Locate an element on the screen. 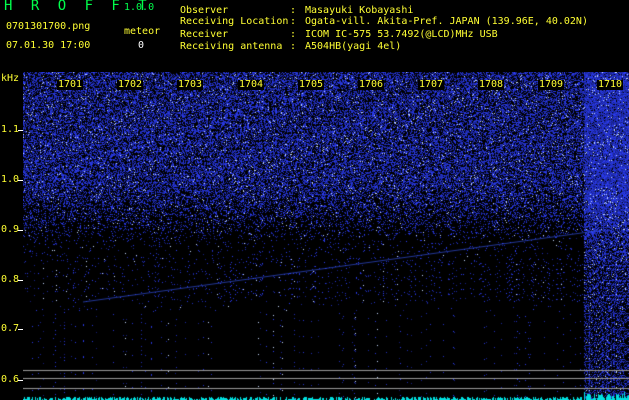 This screenshot has width=629, height=400. receiver-label: Receiver is located at coordinates (204, 34).